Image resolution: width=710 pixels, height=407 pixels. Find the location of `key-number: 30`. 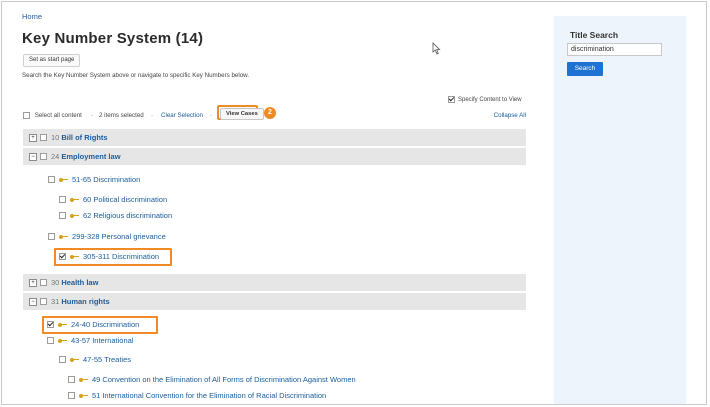

key-number: 30 is located at coordinates (55, 282).